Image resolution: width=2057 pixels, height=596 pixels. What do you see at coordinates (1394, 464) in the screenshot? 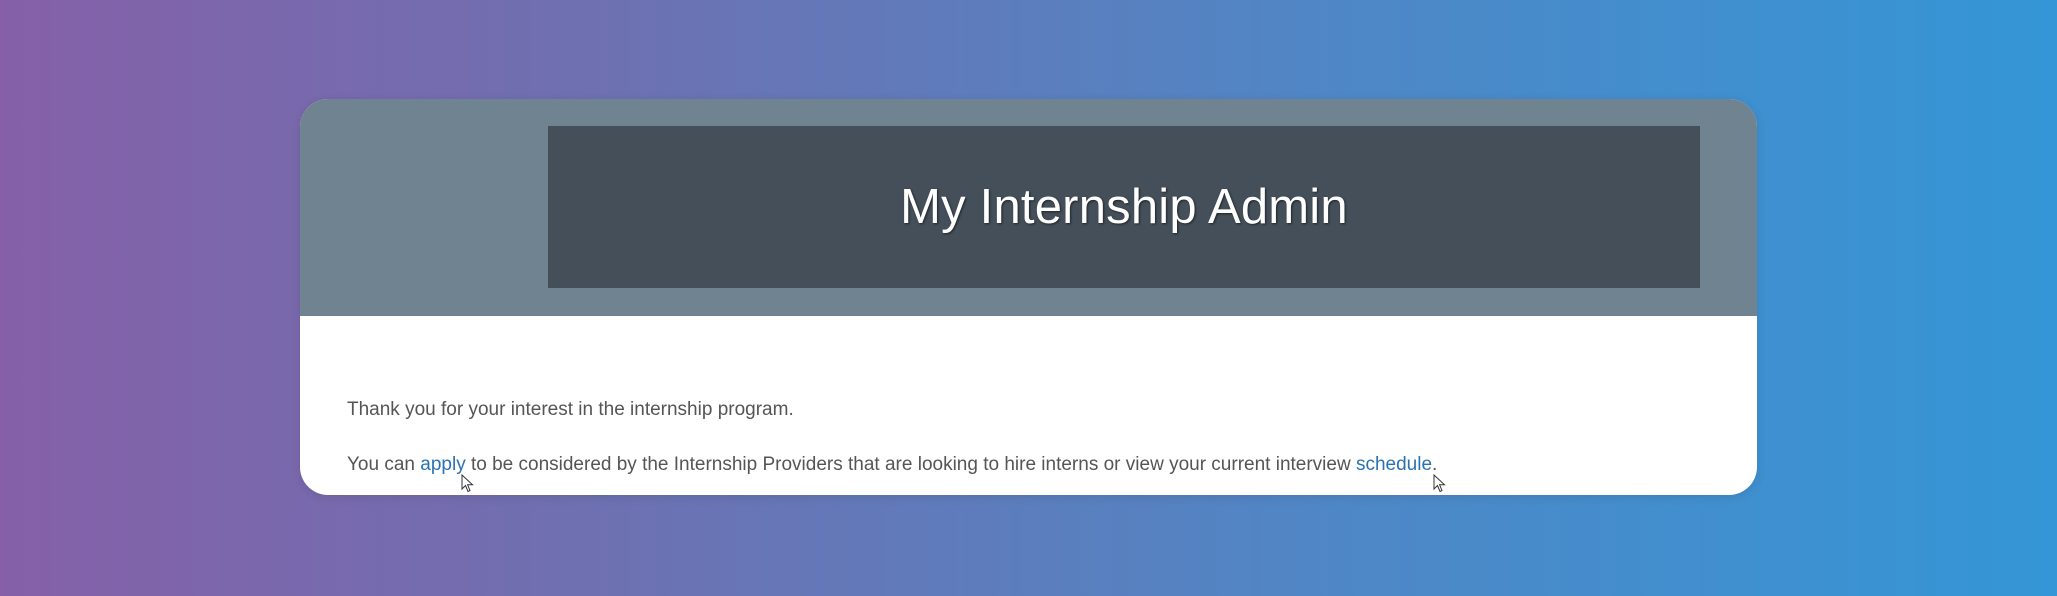
I see `schedule-link: schedule` at bounding box center [1394, 464].